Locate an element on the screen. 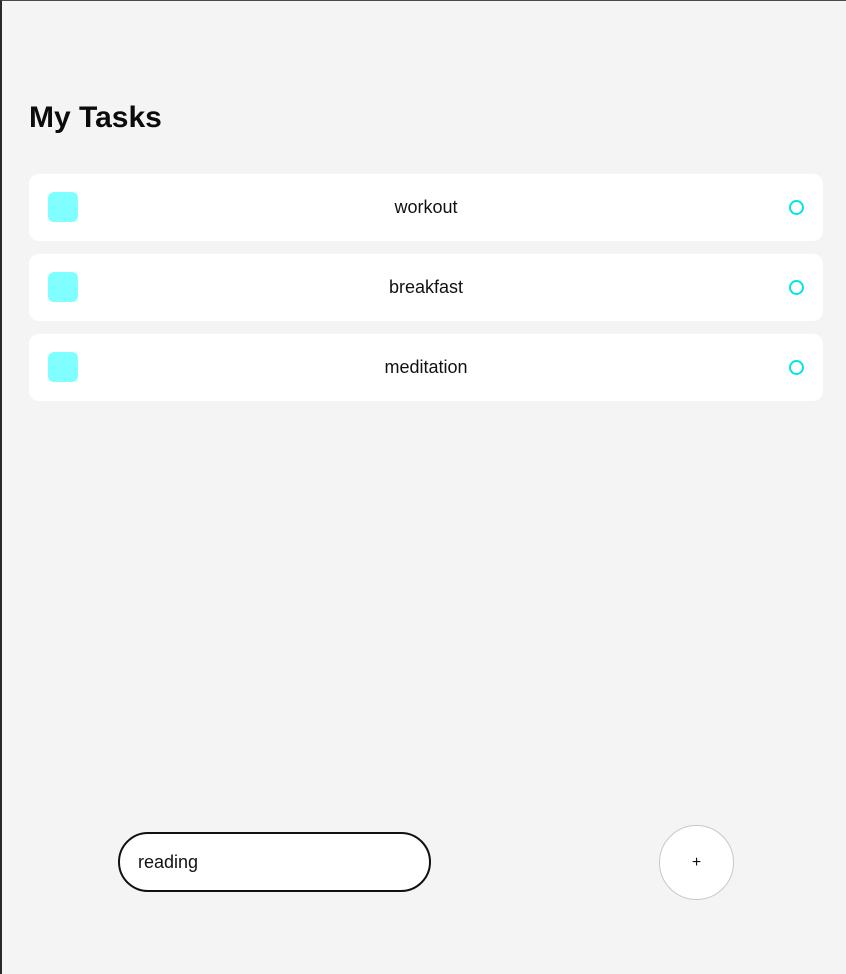 This screenshot has height=974, width=846. task-item: workout is located at coordinates (426, 207).